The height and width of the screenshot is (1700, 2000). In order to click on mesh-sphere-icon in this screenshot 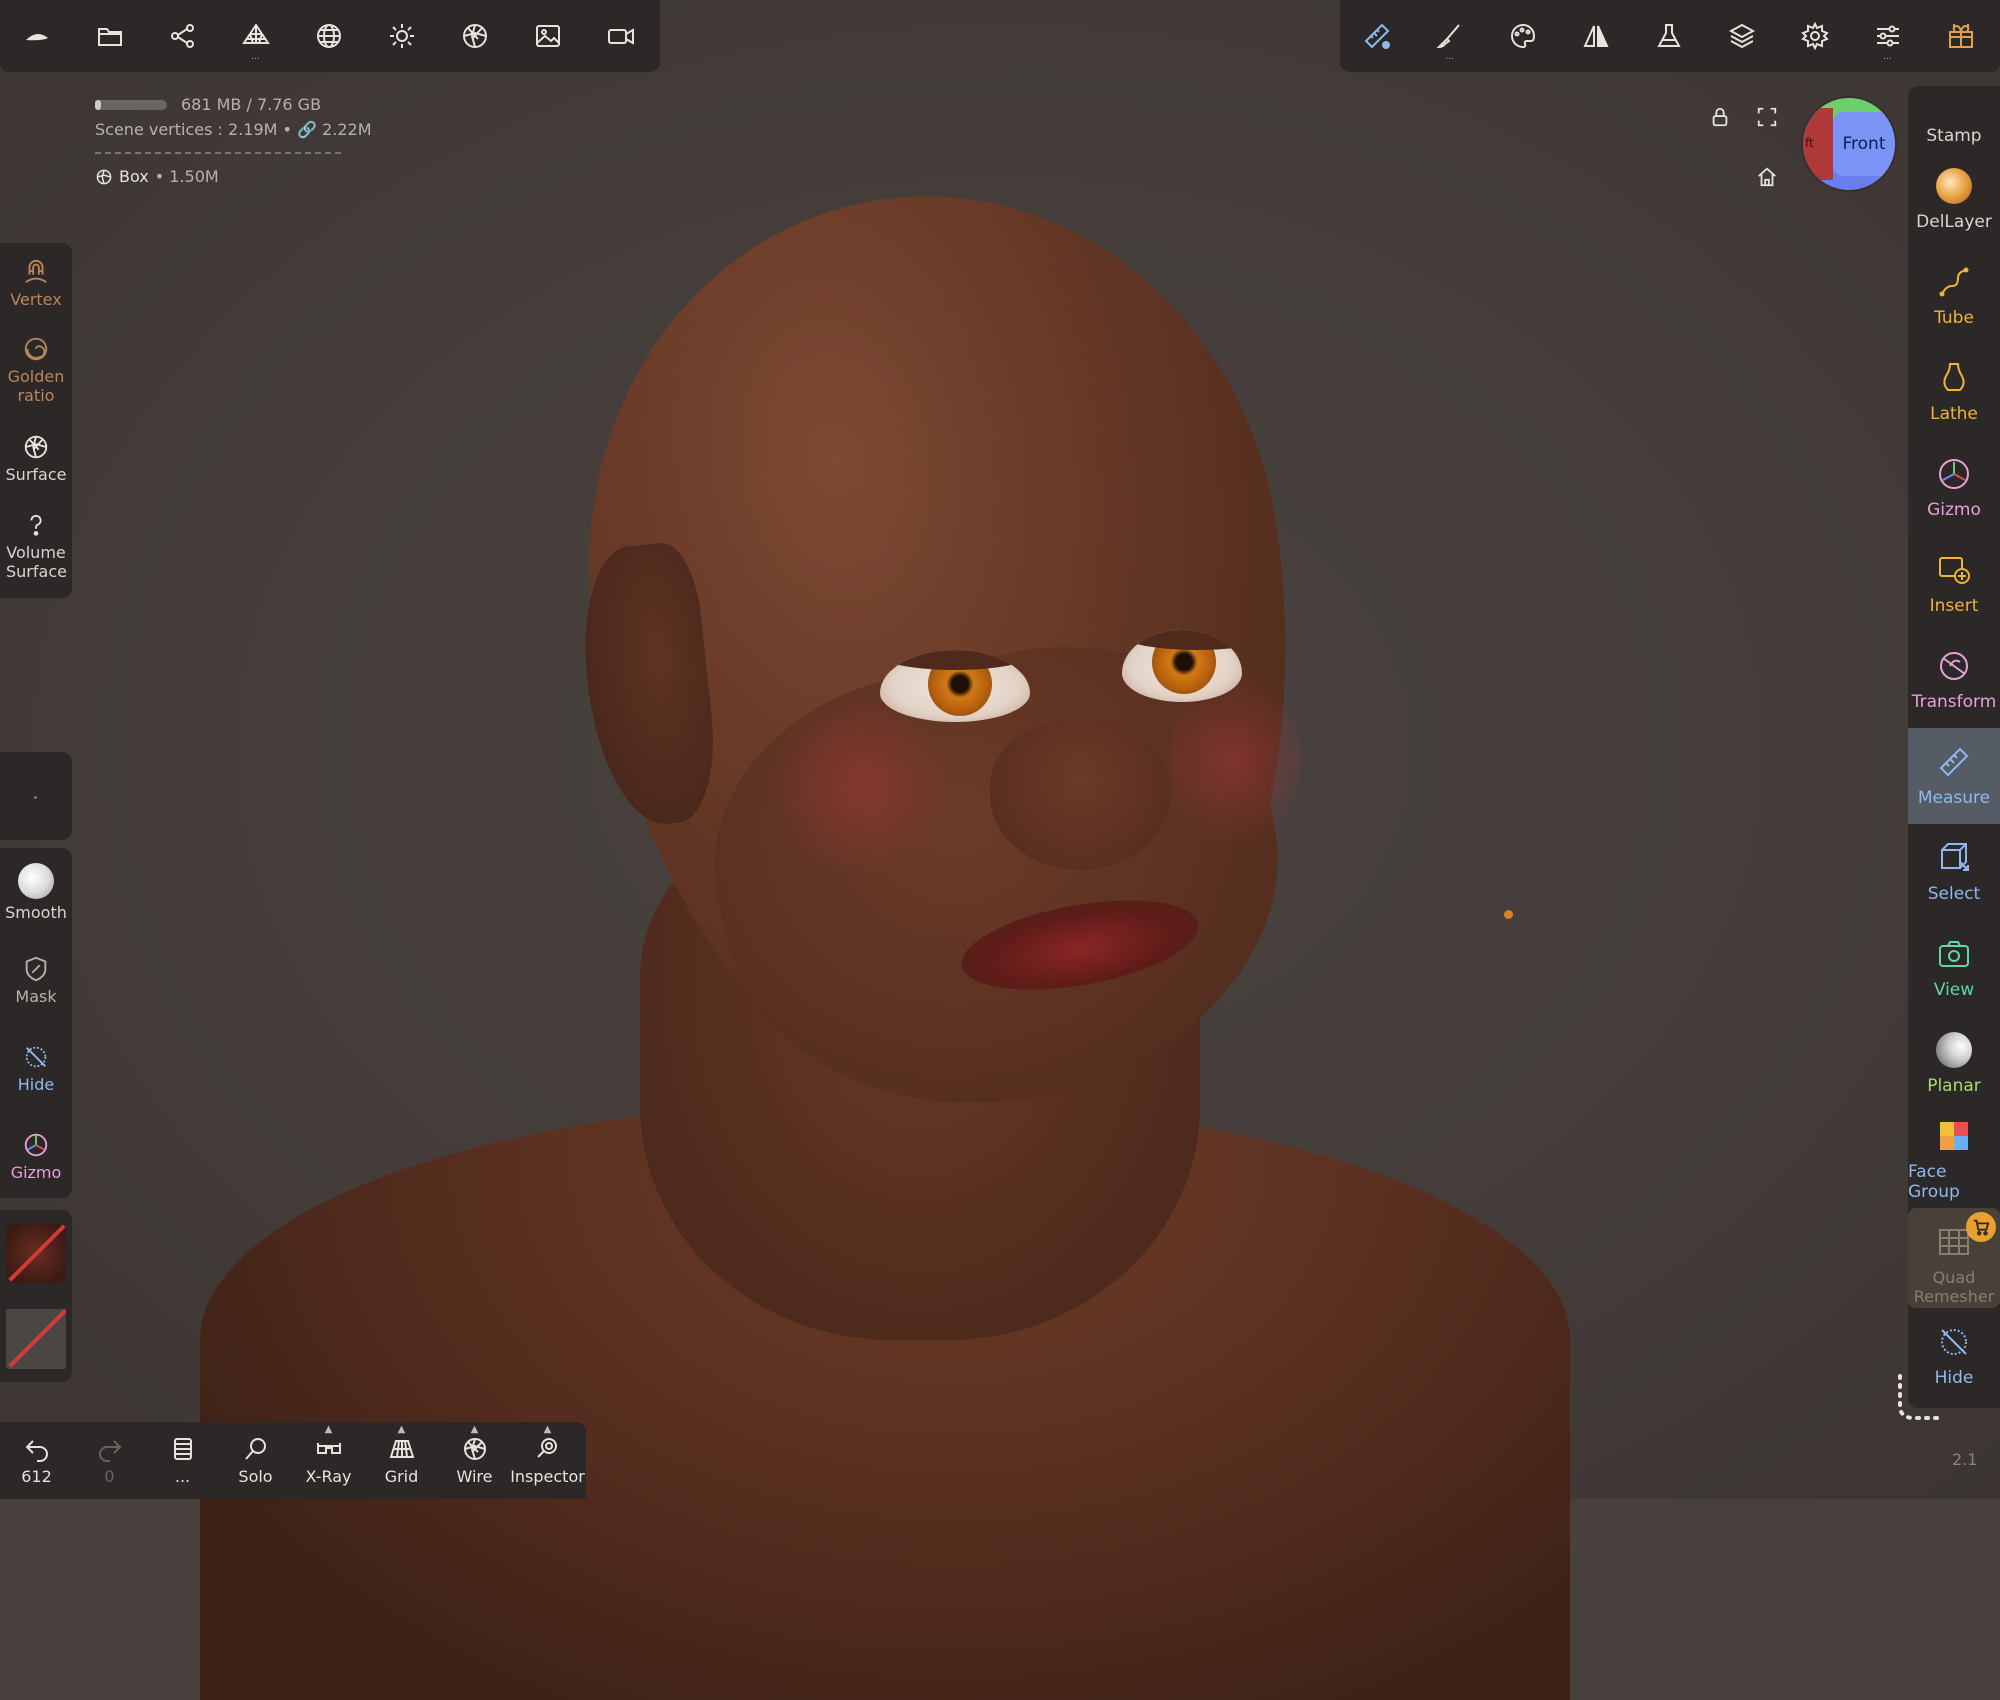, I will do `click(328, 36)`.